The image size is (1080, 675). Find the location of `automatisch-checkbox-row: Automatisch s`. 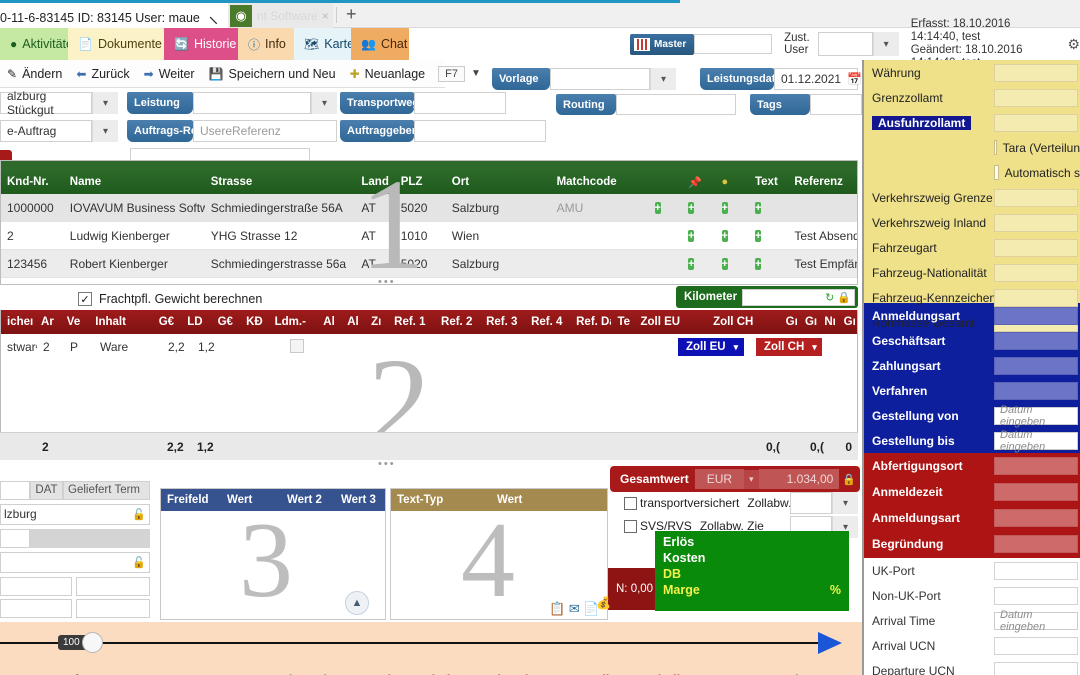

automatisch-checkbox-row: Automatisch s is located at coordinates (972, 172).